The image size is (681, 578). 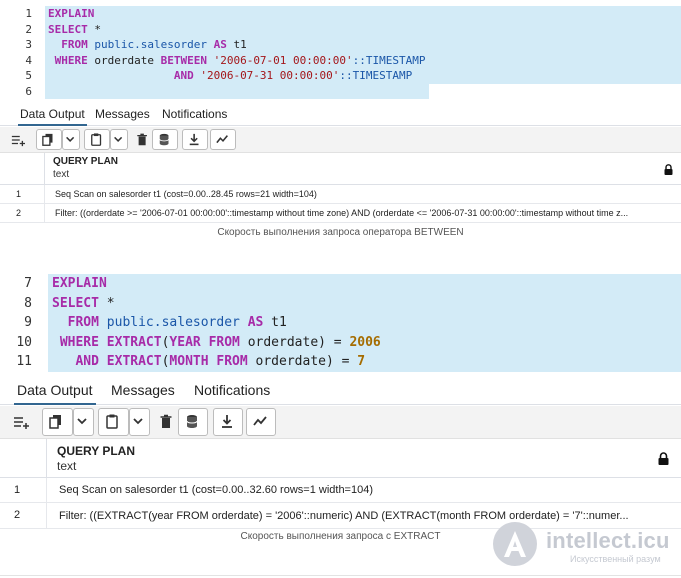 I want to click on code-text: AND '2006-07-31 00:00:00'::TIMESTAMP, so click(x=230, y=76).